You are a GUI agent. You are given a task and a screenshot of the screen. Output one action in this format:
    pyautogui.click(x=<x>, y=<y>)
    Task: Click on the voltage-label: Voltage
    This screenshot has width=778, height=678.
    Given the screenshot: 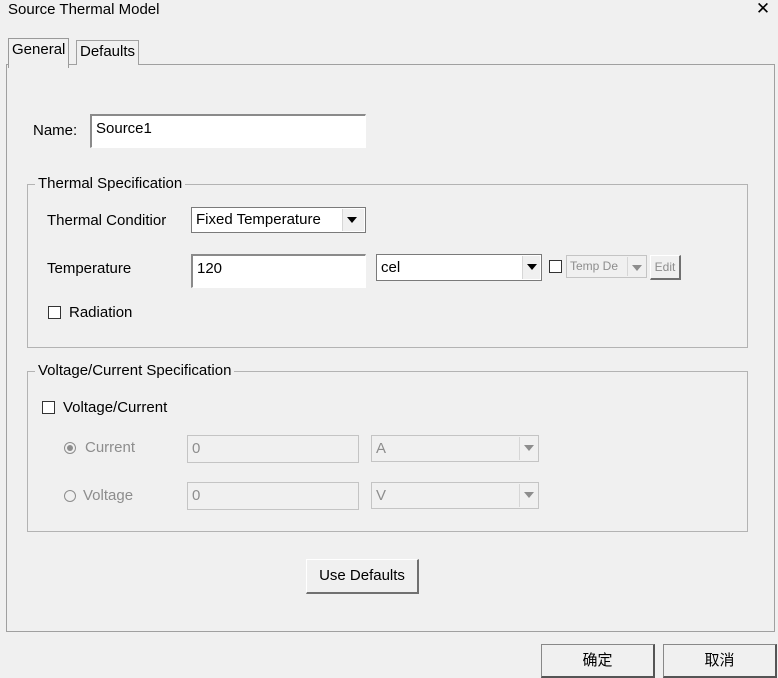 What is the action you would take?
    pyautogui.click(x=108, y=495)
    